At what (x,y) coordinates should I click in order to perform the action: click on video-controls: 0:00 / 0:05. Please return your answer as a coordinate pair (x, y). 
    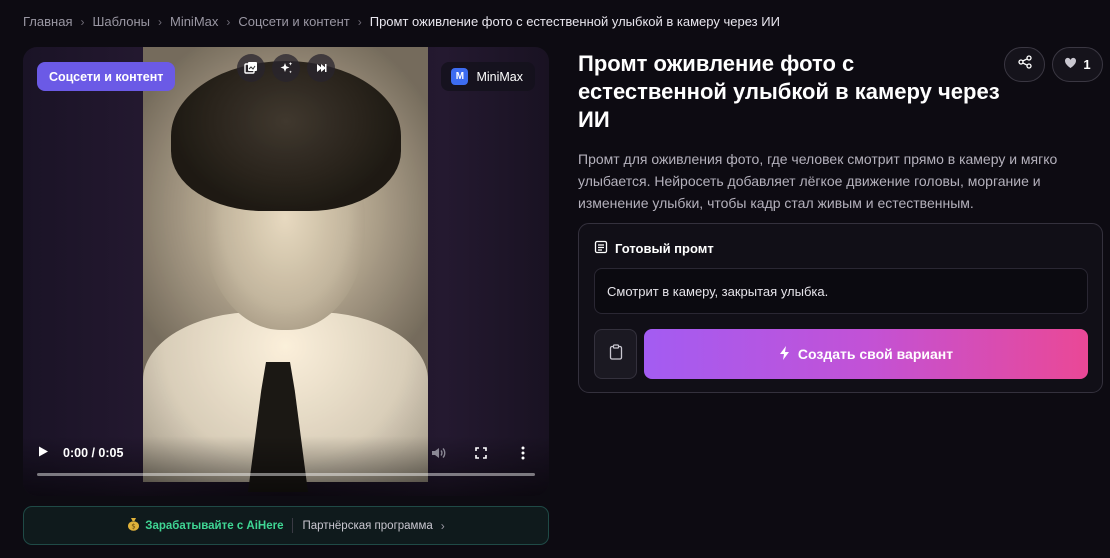
    Looking at the image, I should click on (286, 466).